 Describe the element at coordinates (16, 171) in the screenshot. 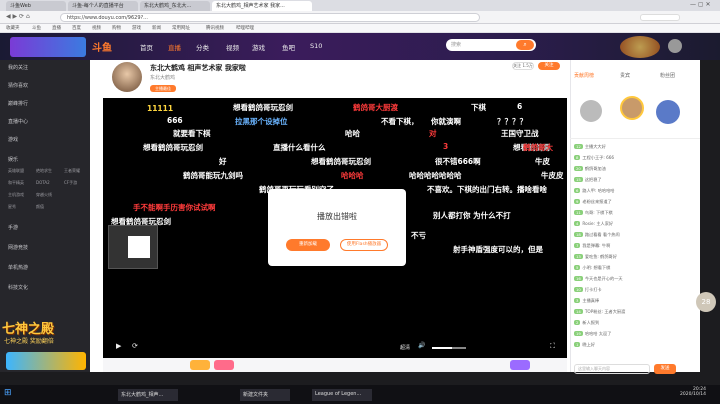

I see `sidebar-sub: 英雄联盟` at that location.